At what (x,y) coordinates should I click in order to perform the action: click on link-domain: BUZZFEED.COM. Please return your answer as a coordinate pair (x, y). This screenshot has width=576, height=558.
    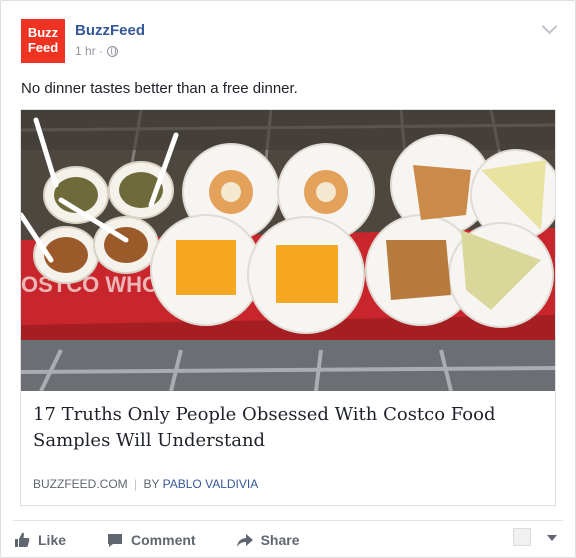
    Looking at the image, I should click on (80, 484).